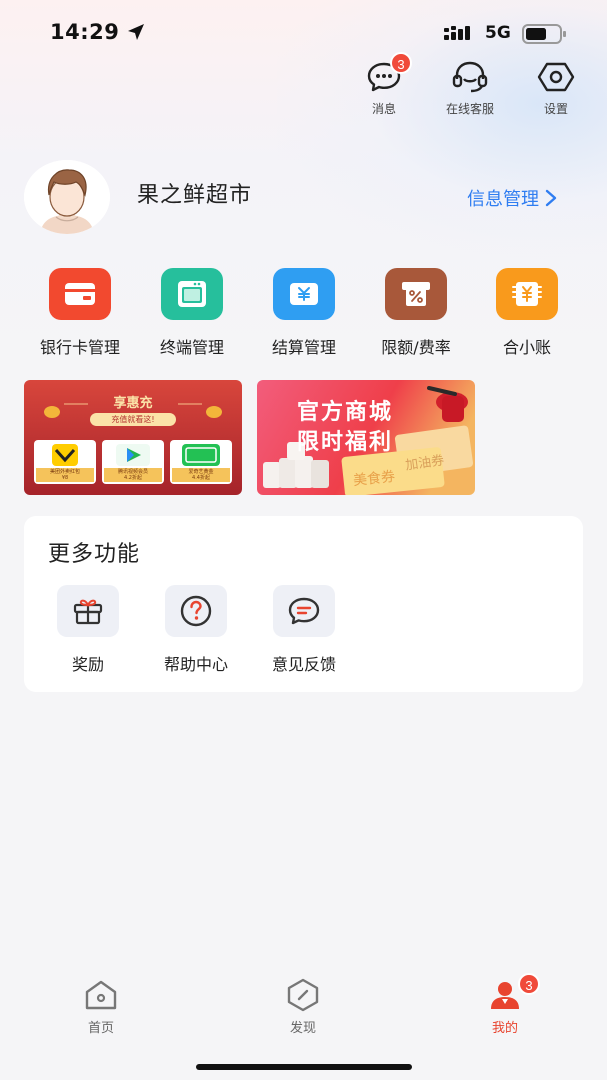 The image size is (607, 1080). Describe the element at coordinates (65, 478) in the screenshot. I see `banner-card-price: ¥8` at that location.